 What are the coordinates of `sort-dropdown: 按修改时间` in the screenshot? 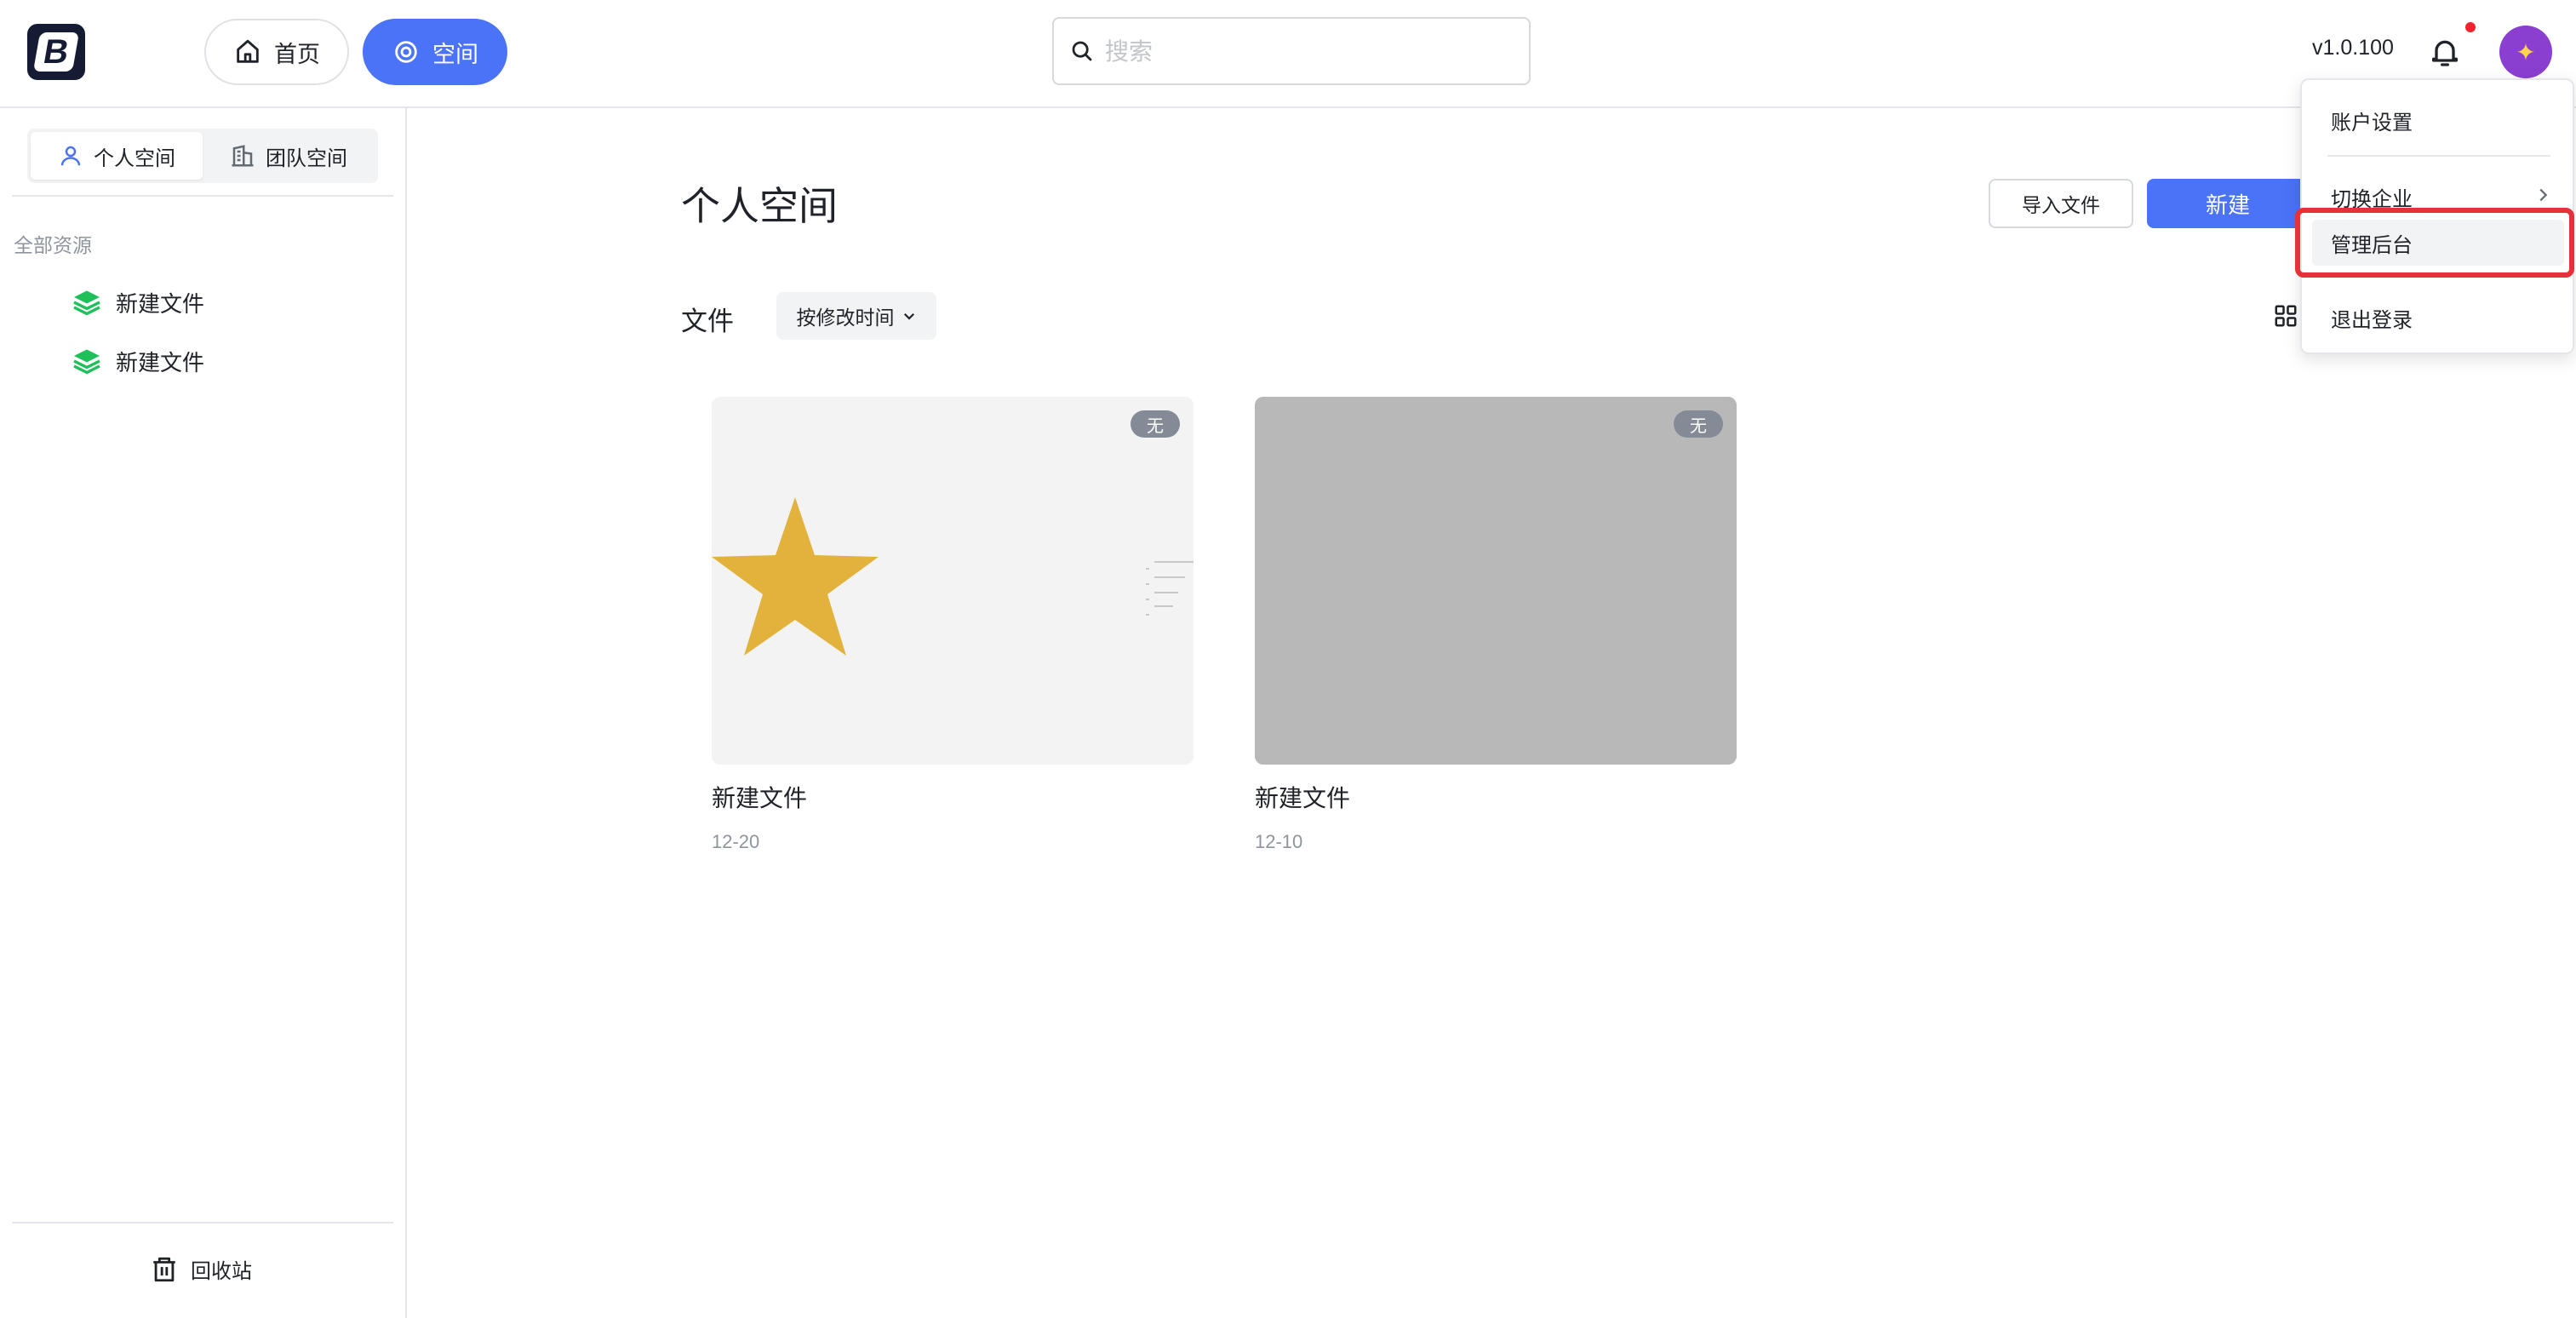 It's located at (856, 316).